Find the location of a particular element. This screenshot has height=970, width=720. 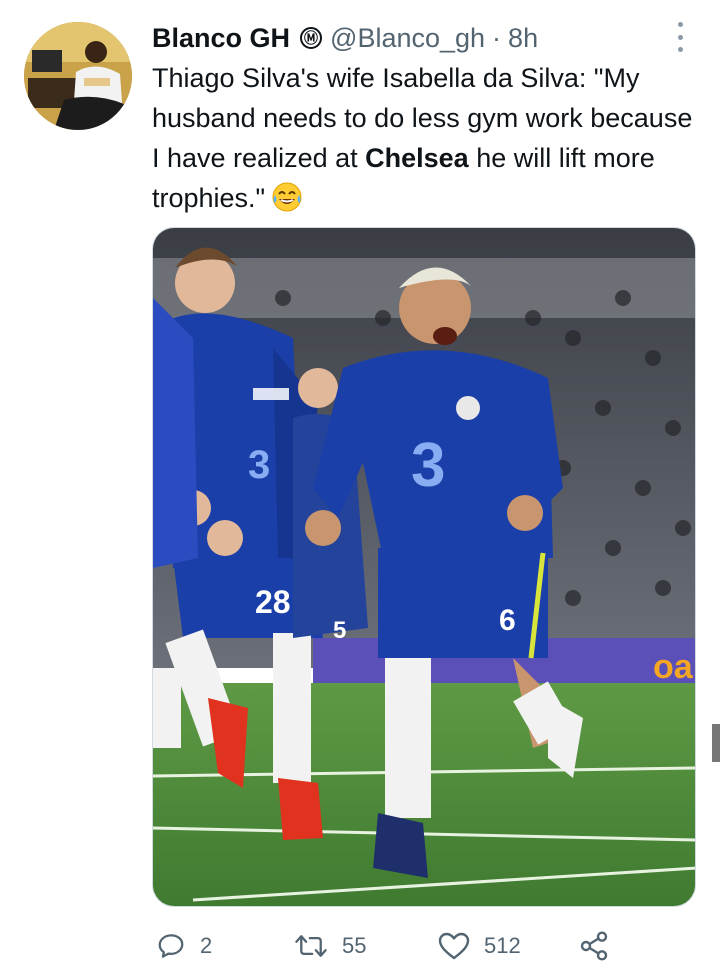

avatar is located at coordinates (78, 76).